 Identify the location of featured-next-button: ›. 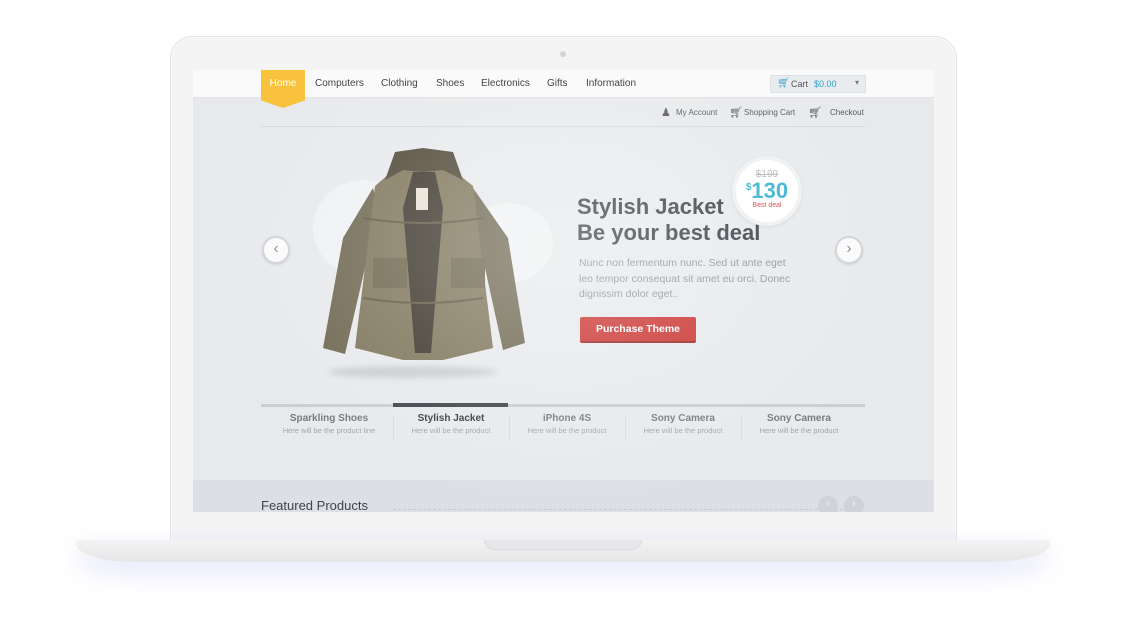
(854, 504).